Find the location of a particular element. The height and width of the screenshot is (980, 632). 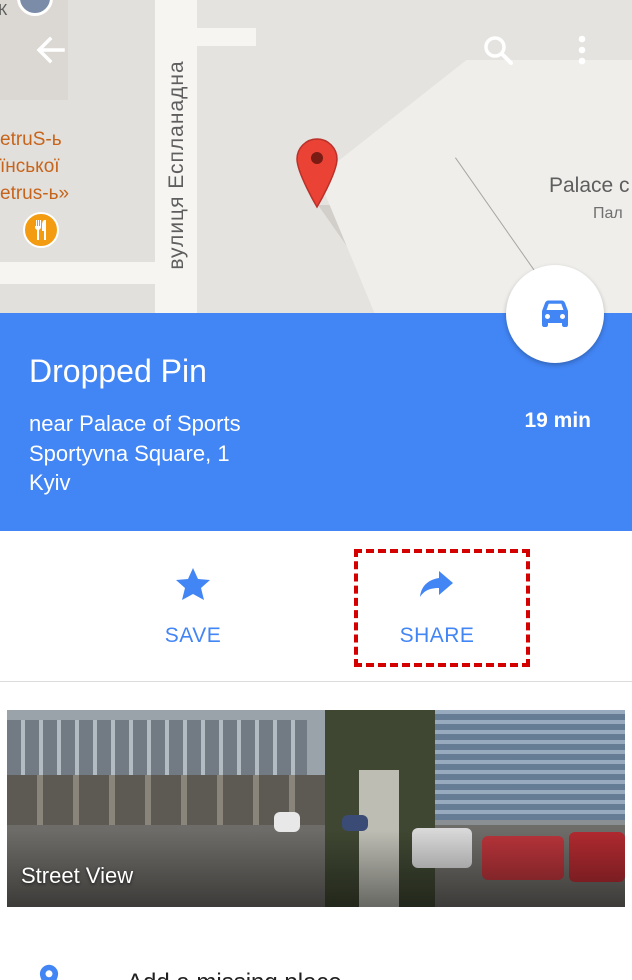

travel-time: 19 min is located at coordinates (557, 420).